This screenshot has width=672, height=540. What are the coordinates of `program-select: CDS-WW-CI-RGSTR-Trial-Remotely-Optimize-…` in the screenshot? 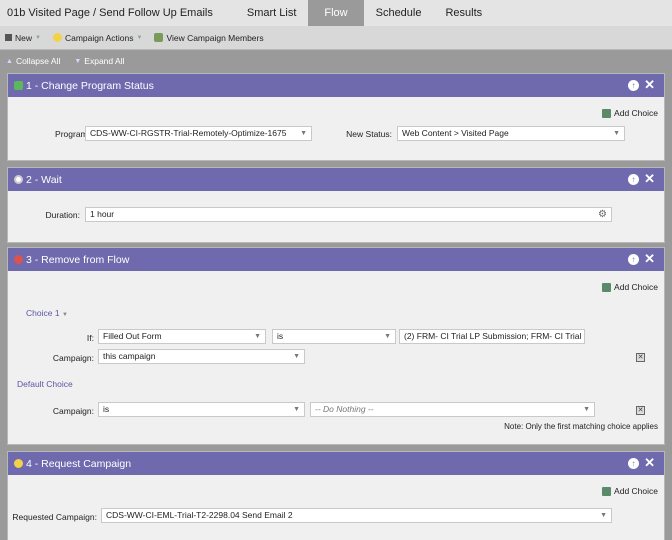 It's located at (198, 133).